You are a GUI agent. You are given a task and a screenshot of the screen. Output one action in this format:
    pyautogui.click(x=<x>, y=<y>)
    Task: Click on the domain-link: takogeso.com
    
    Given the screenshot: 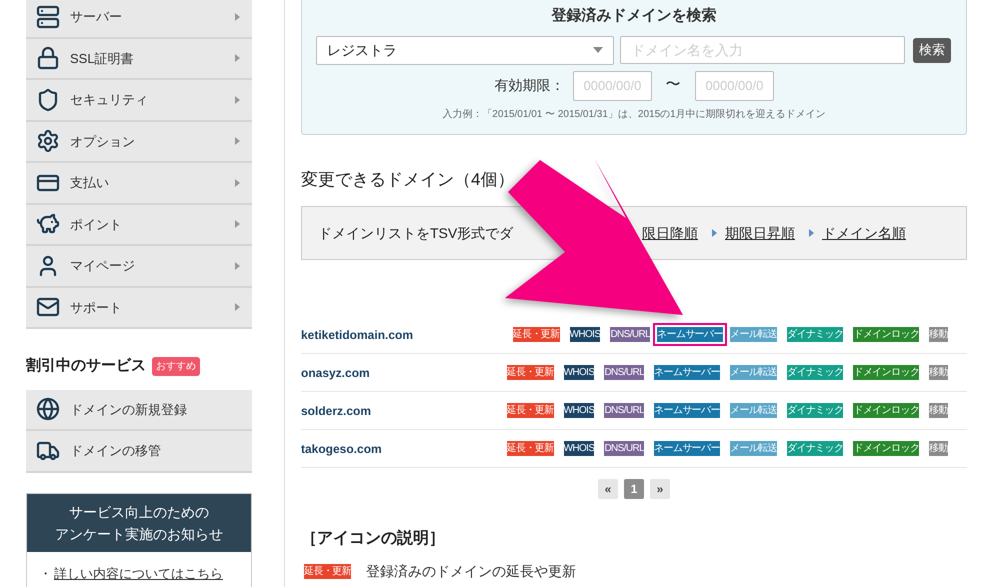 What is the action you would take?
    pyautogui.click(x=402, y=449)
    